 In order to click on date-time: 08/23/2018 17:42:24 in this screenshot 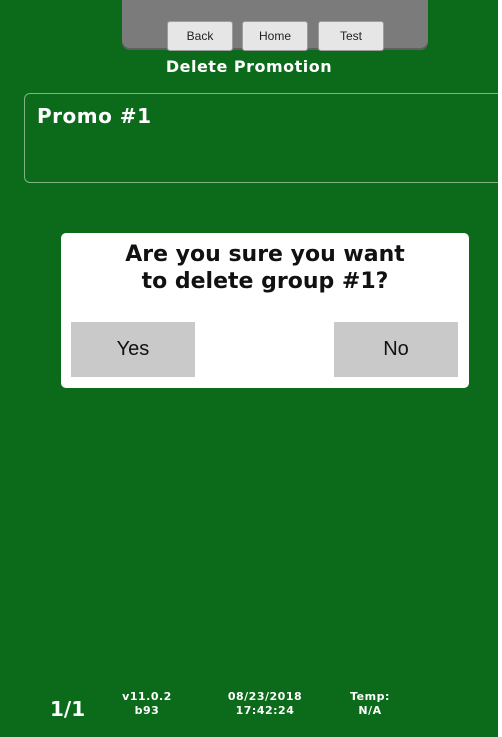, I will do `click(265, 704)`.